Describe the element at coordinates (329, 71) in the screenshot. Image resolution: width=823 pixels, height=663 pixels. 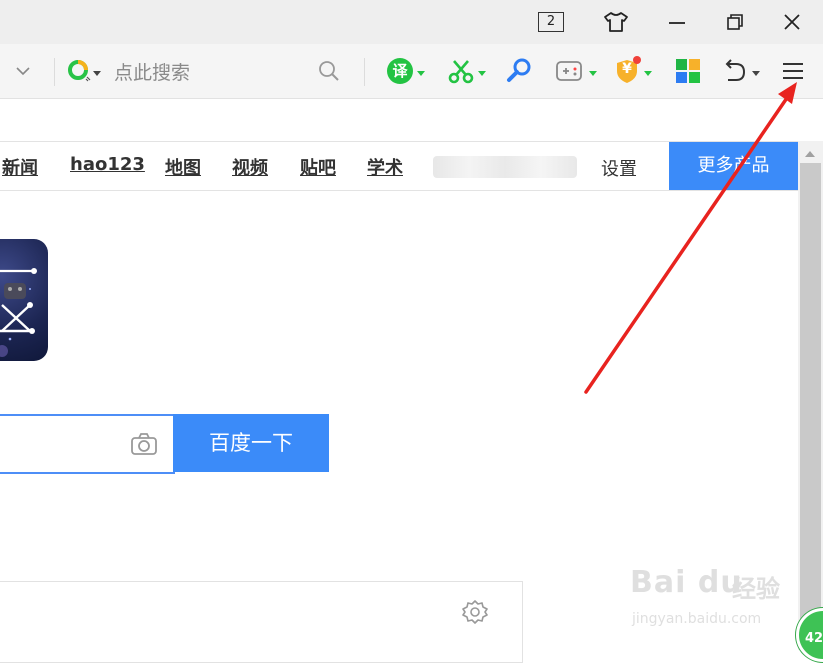
I see `magnifier-icon` at that location.